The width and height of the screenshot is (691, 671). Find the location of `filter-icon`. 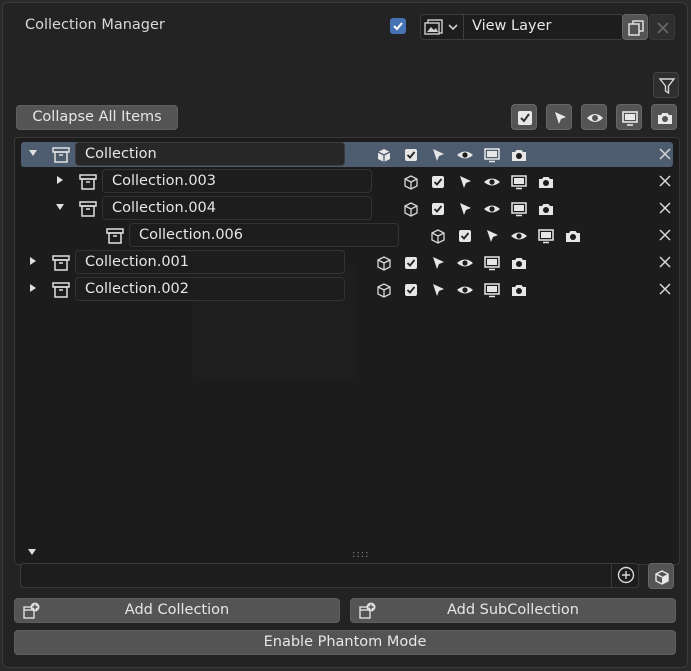

filter-icon is located at coordinates (667, 86).